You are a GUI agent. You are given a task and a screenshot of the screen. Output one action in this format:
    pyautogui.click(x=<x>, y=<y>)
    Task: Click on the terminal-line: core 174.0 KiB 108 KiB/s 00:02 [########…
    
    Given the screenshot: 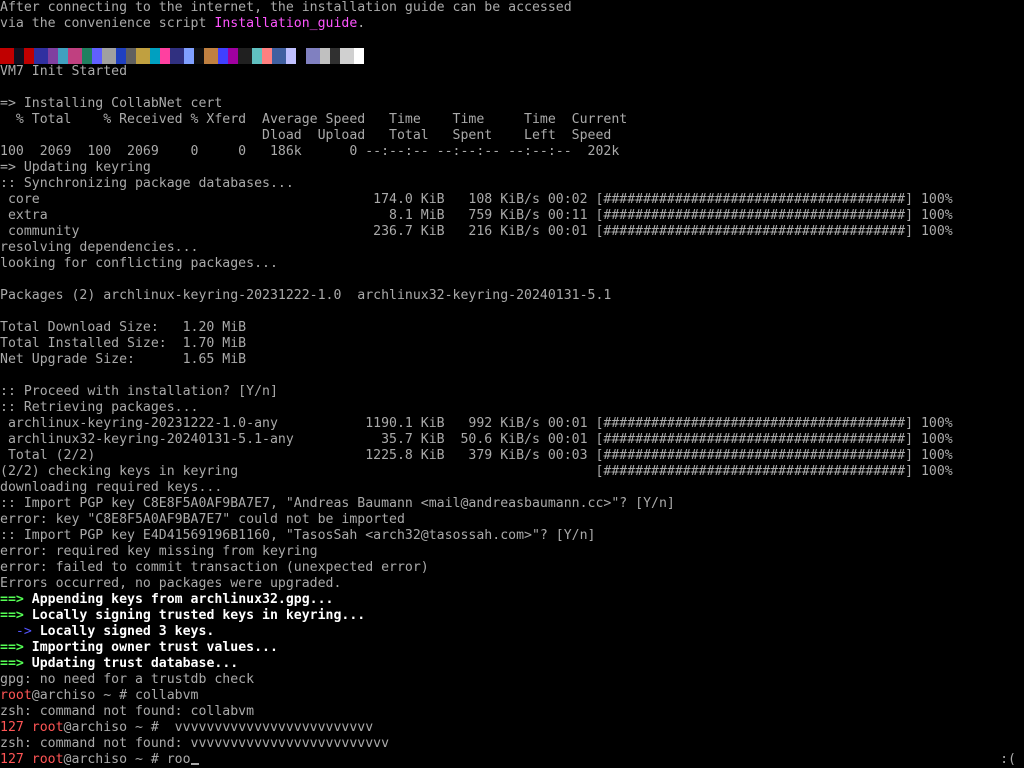 What is the action you would take?
    pyautogui.click(x=512, y=200)
    